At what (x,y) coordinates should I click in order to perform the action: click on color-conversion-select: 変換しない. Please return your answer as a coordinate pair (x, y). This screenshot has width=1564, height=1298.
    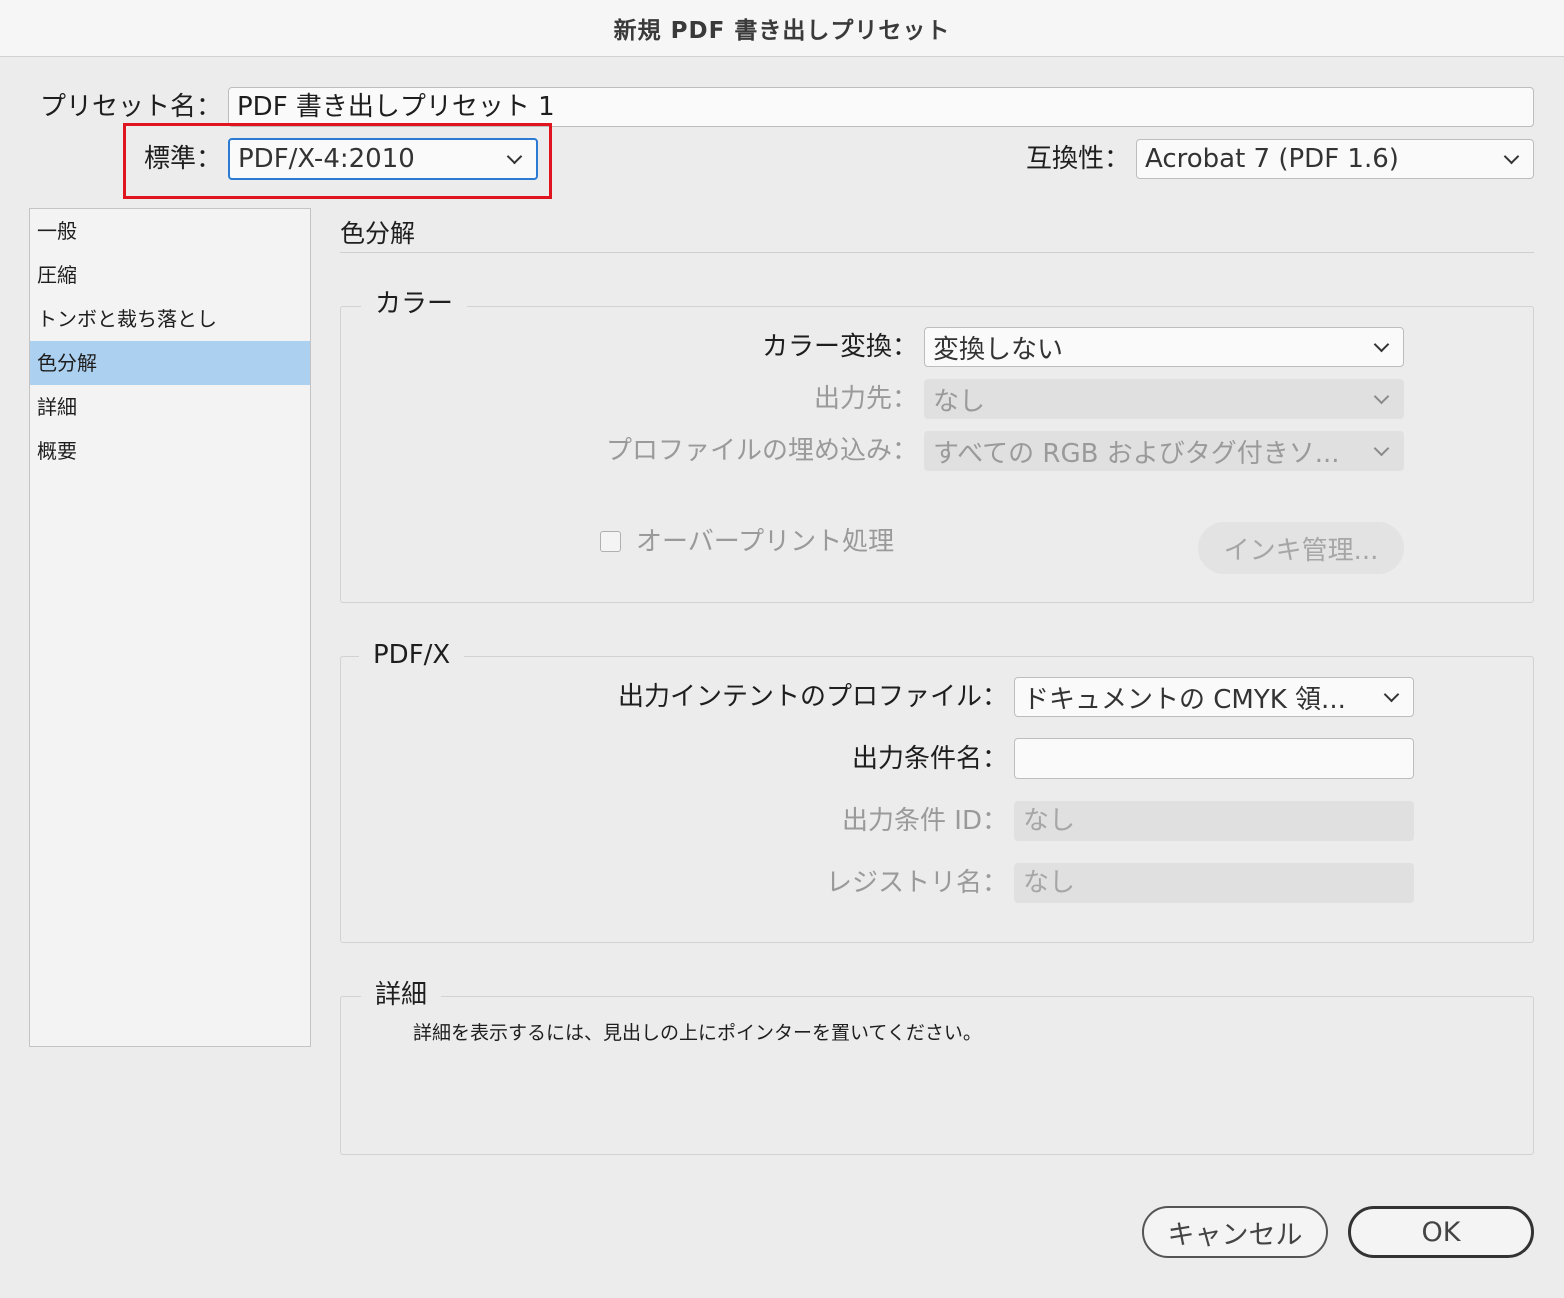
    Looking at the image, I should click on (1164, 347).